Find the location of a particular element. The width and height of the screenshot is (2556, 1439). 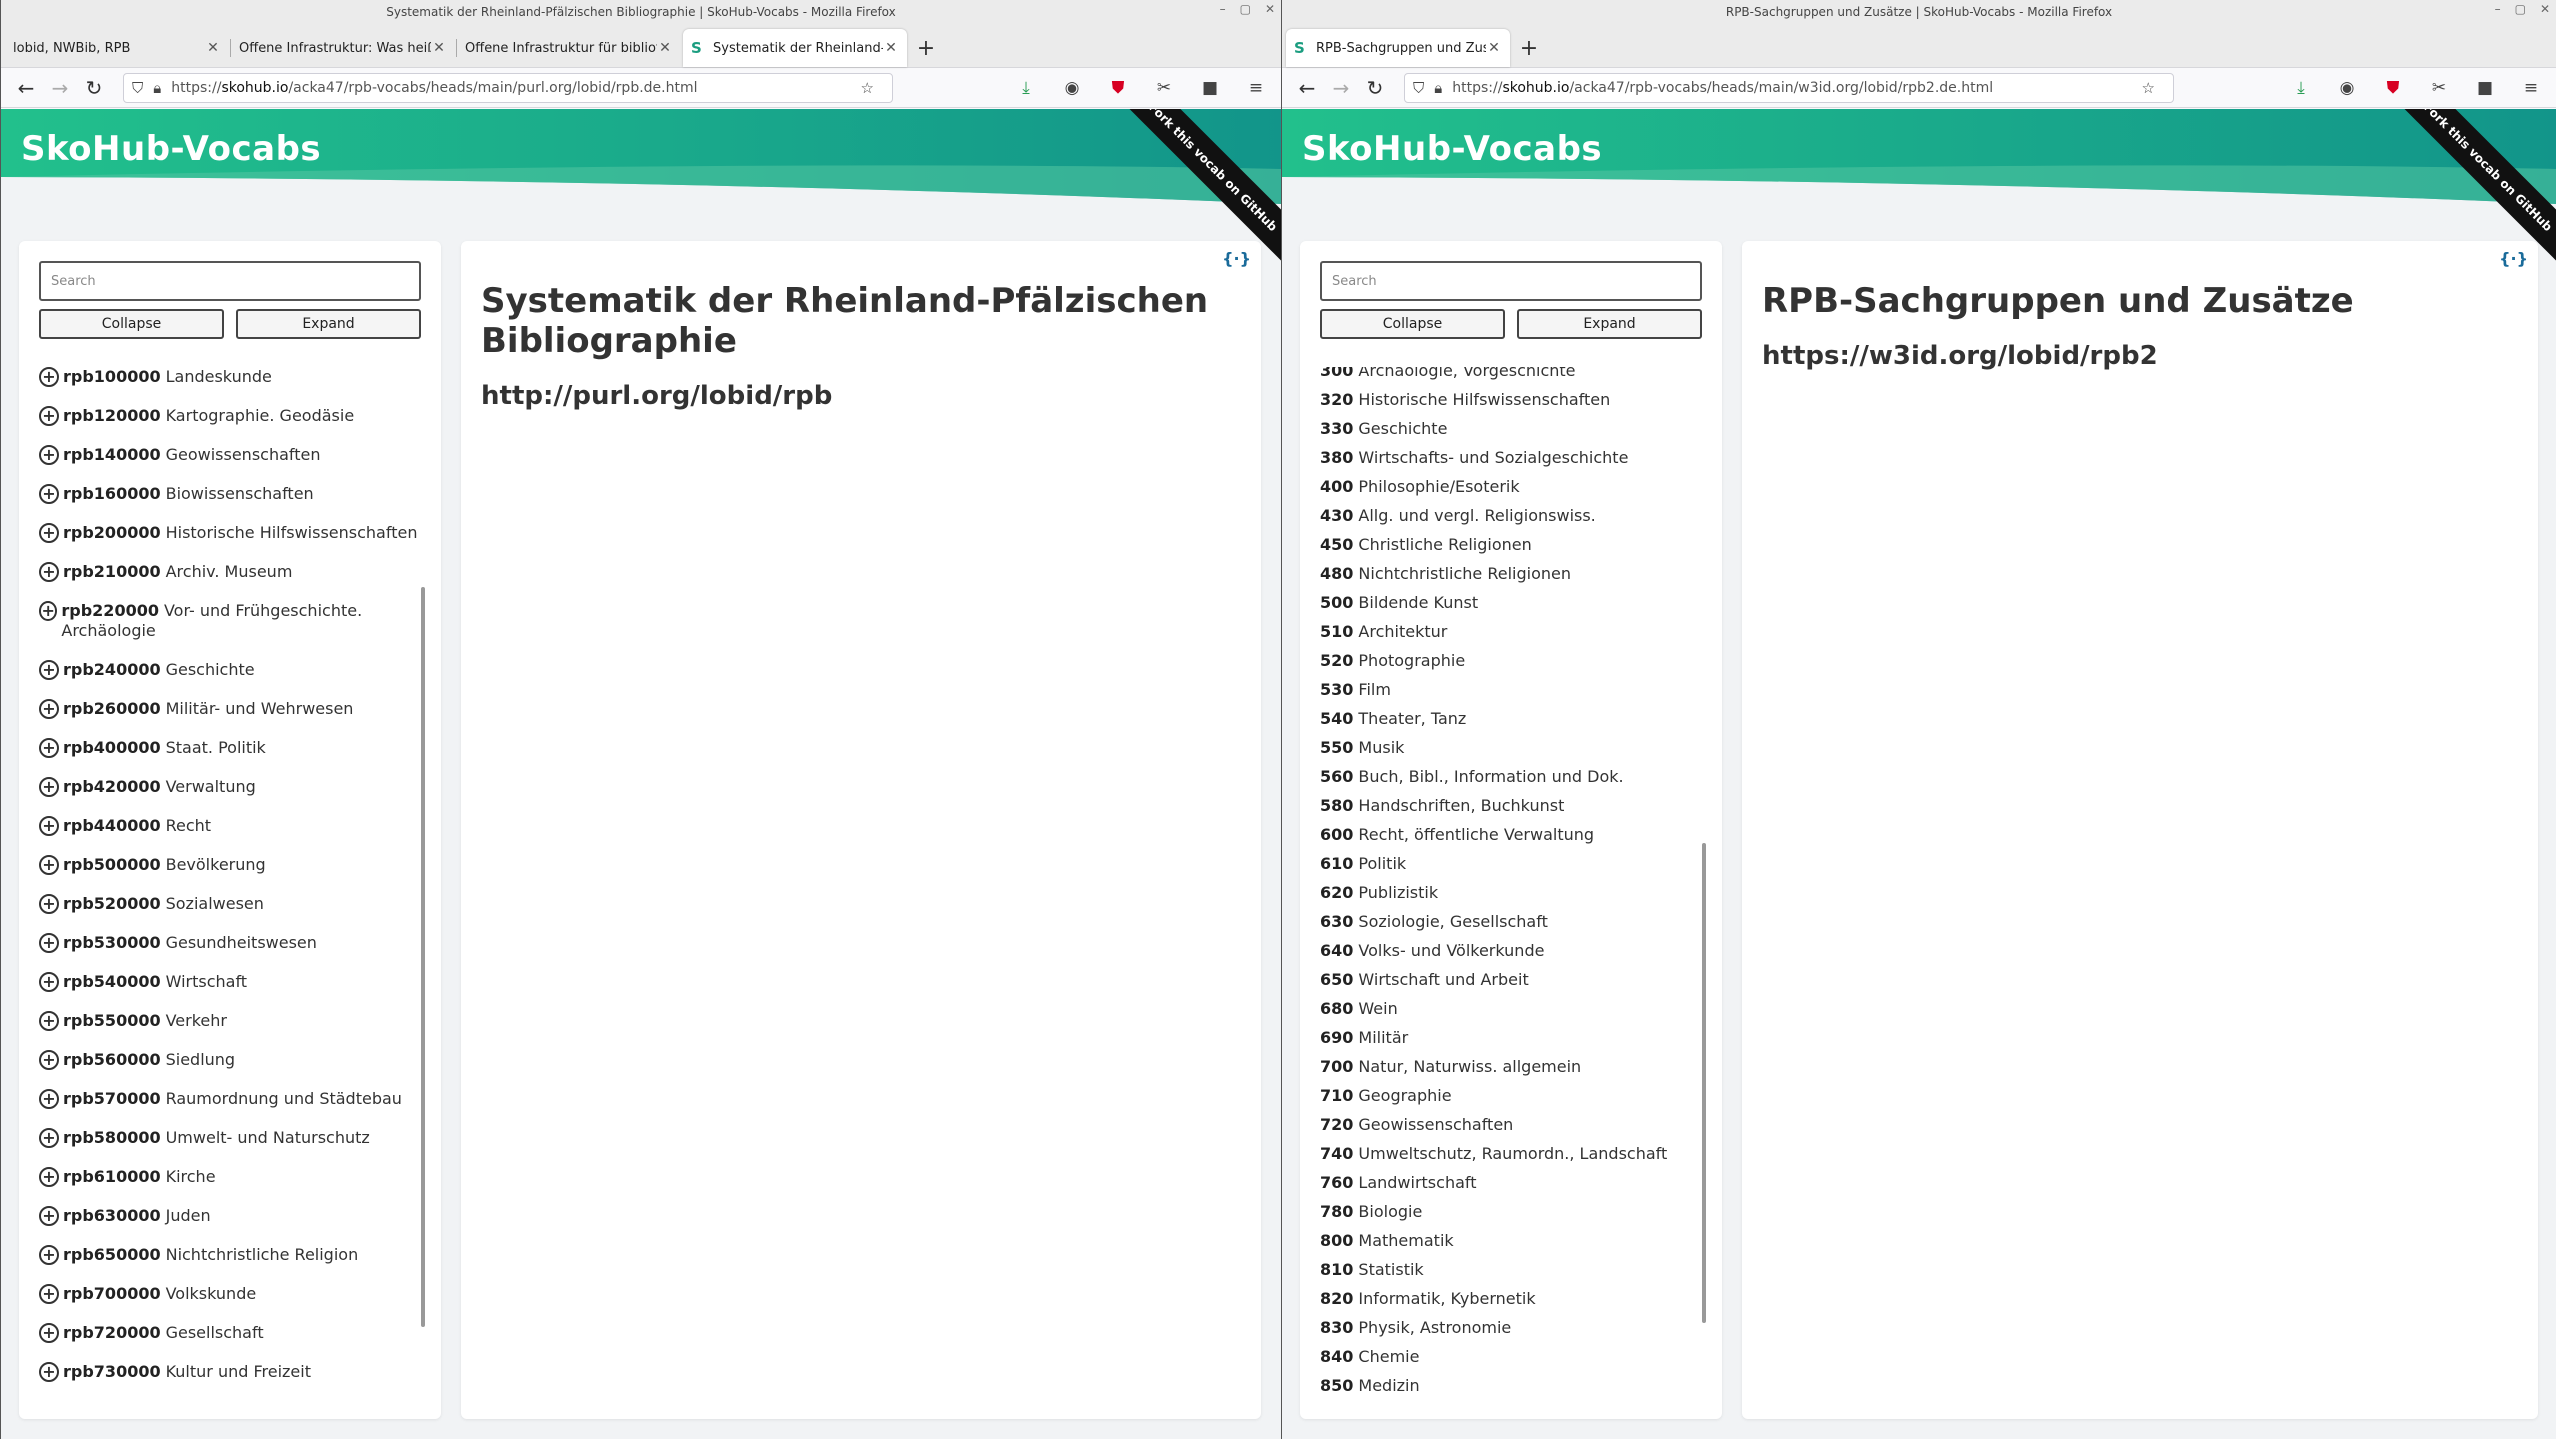

list-item: 820 Informatik, Kybernetik is located at coordinates (1511, 1298).